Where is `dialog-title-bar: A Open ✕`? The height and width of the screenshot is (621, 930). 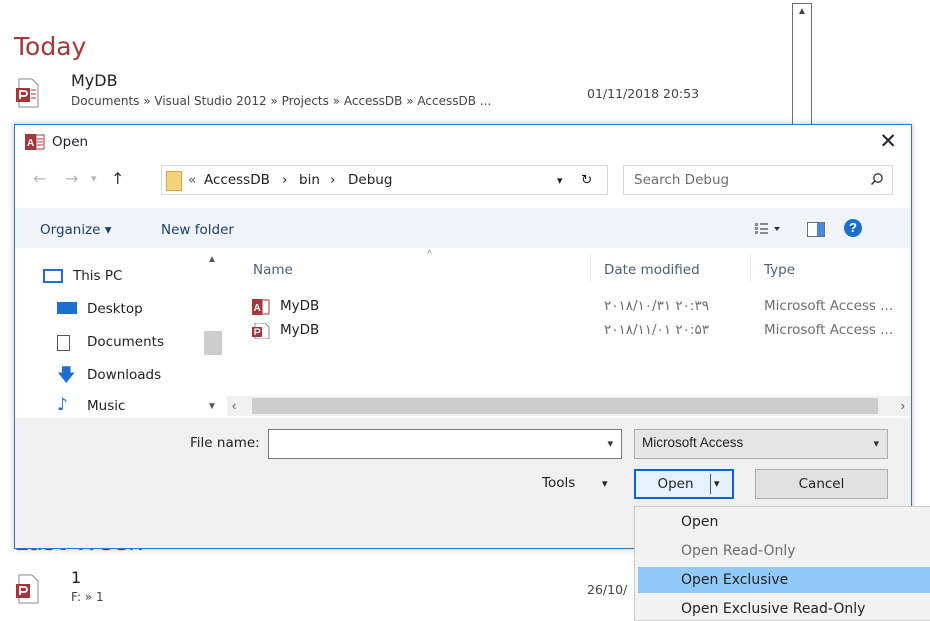
dialog-title-bar: A Open ✕ is located at coordinates (463, 142).